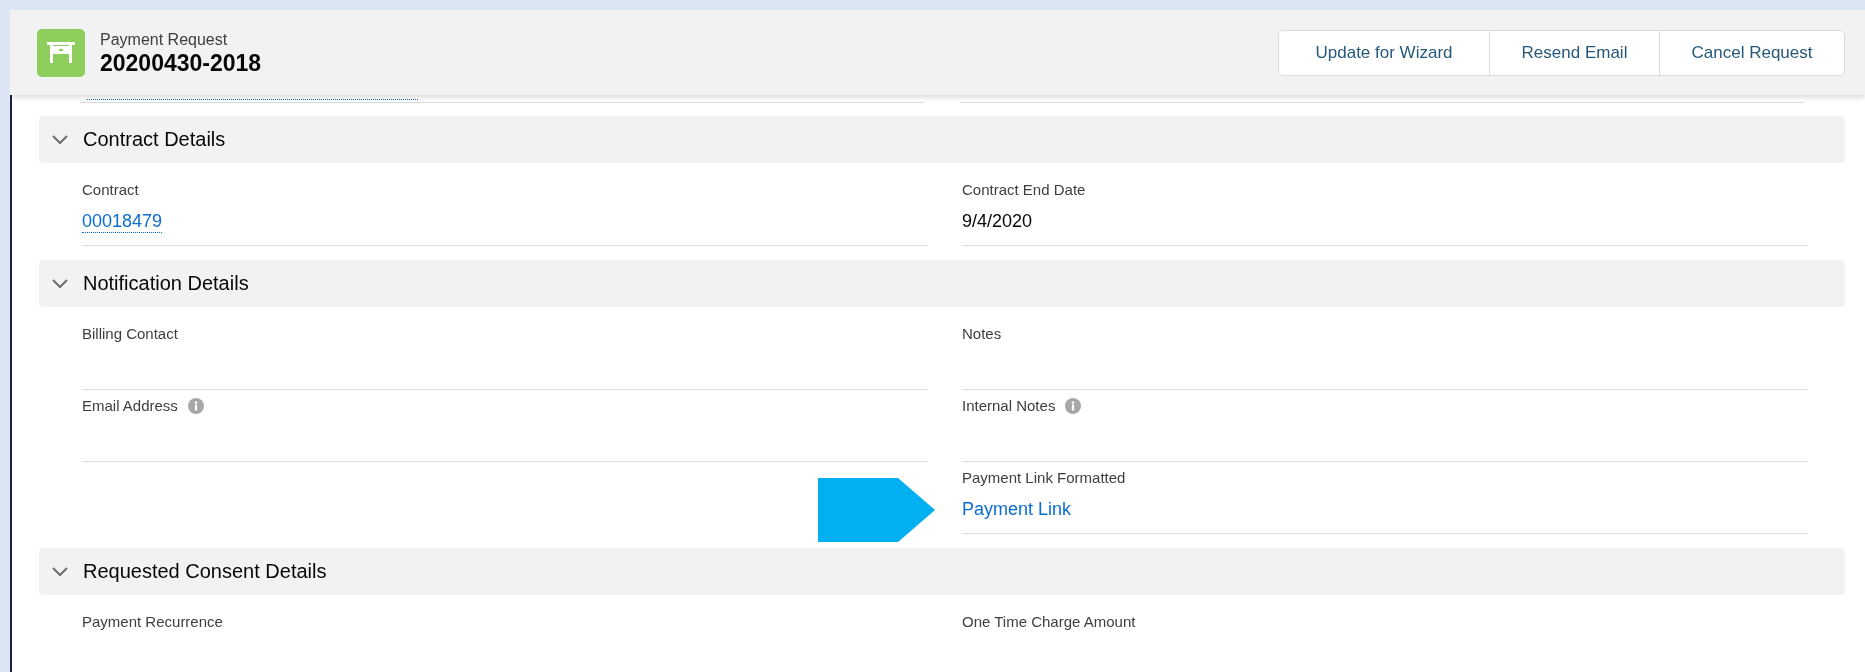 This screenshot has width=1865, height=672. Describe the element at coordinates (1024, 190) in the screenshot. I see `field-label: Contract End Date` at that location.